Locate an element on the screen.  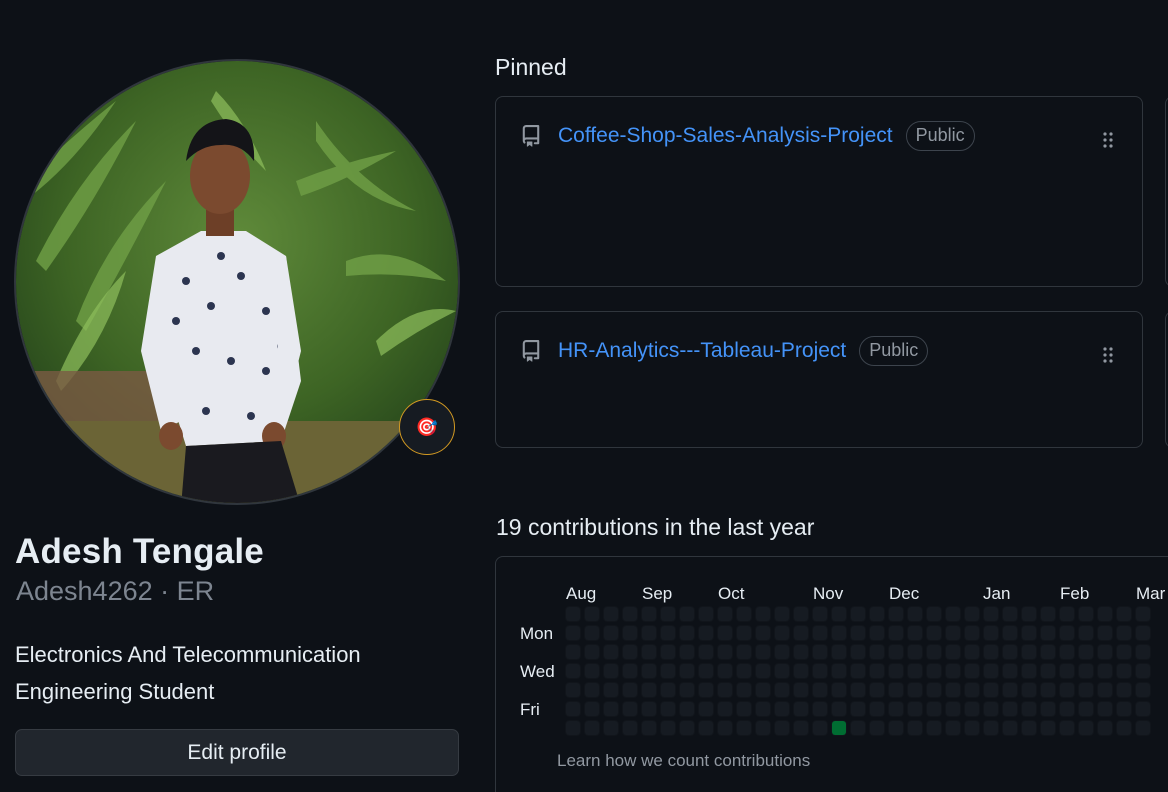
edit-profile-button: Edit profile is located at coordinates (237, 752).